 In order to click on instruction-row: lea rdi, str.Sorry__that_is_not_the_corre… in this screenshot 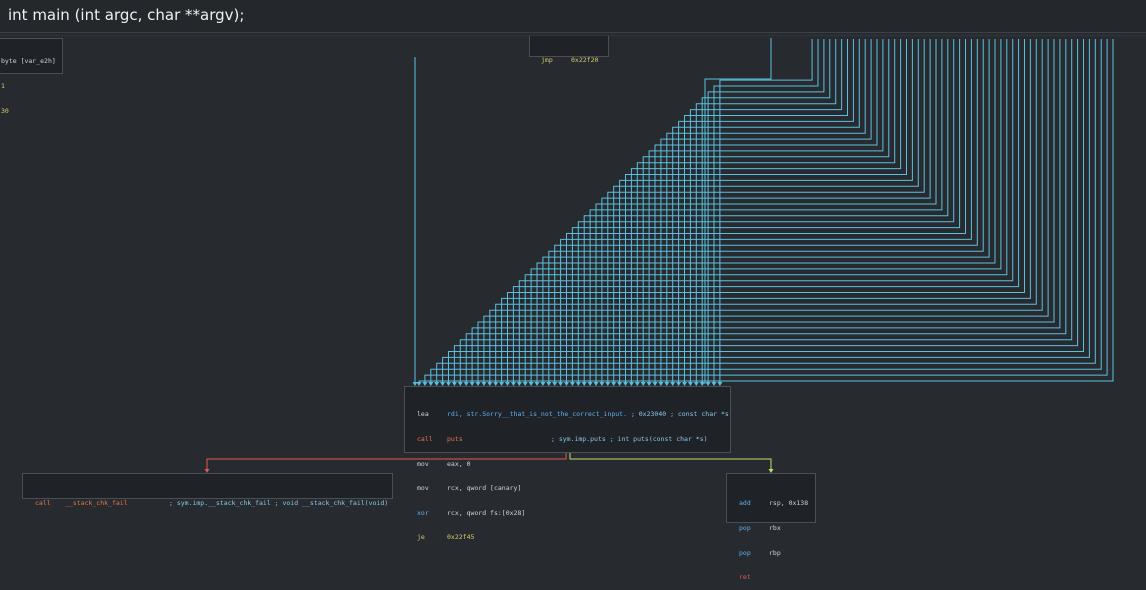, I will do `click(573, 414)`.